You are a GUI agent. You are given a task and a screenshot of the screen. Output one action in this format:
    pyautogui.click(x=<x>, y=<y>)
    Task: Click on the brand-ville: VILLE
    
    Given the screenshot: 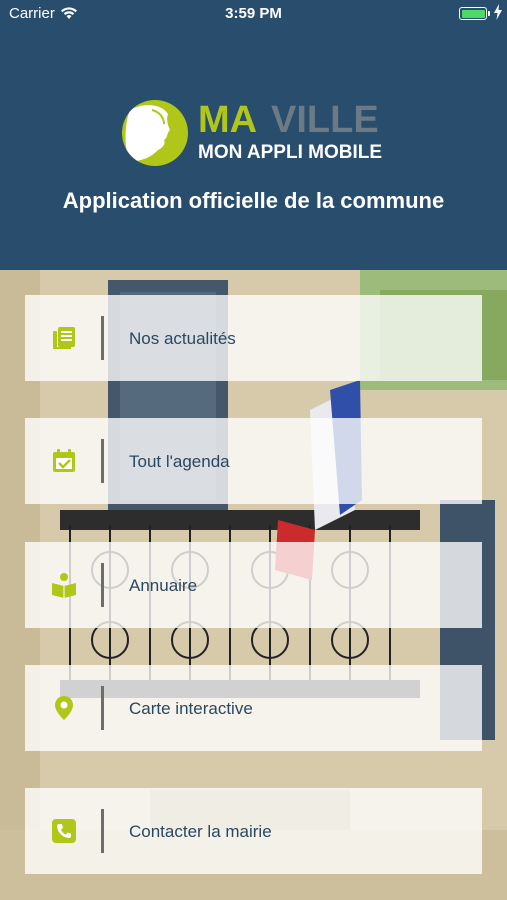 What is the action you would take?
    pyautogui.click(x=325, y=120)
    